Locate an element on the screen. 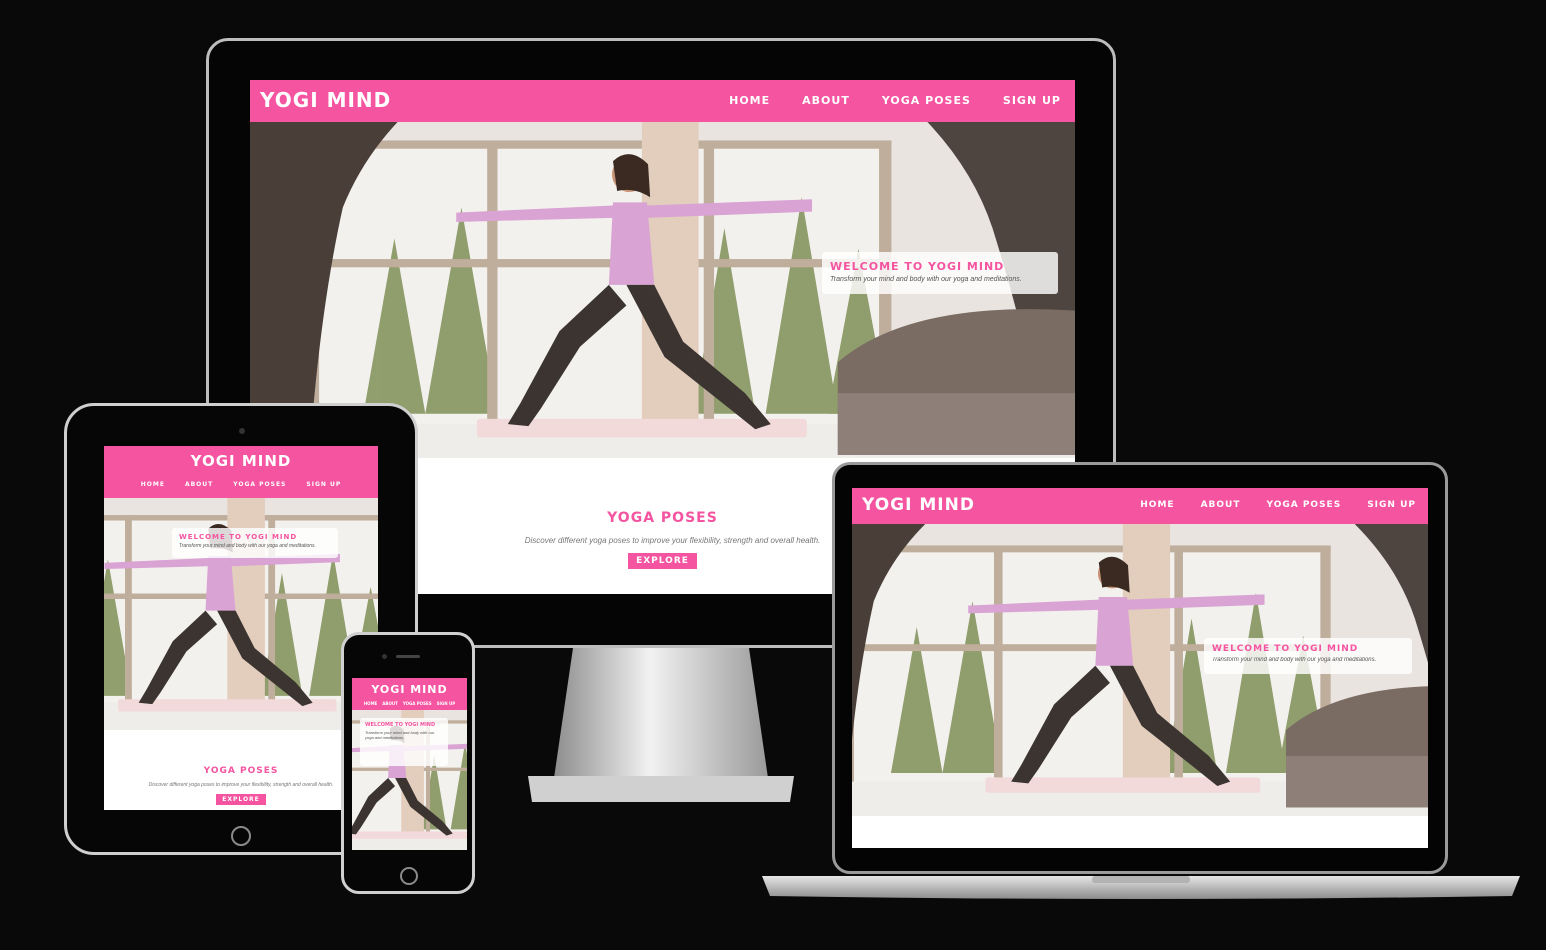 The height and width of the screenshot is (950, 1546). phone-camera is located at coordinates (384, 656).